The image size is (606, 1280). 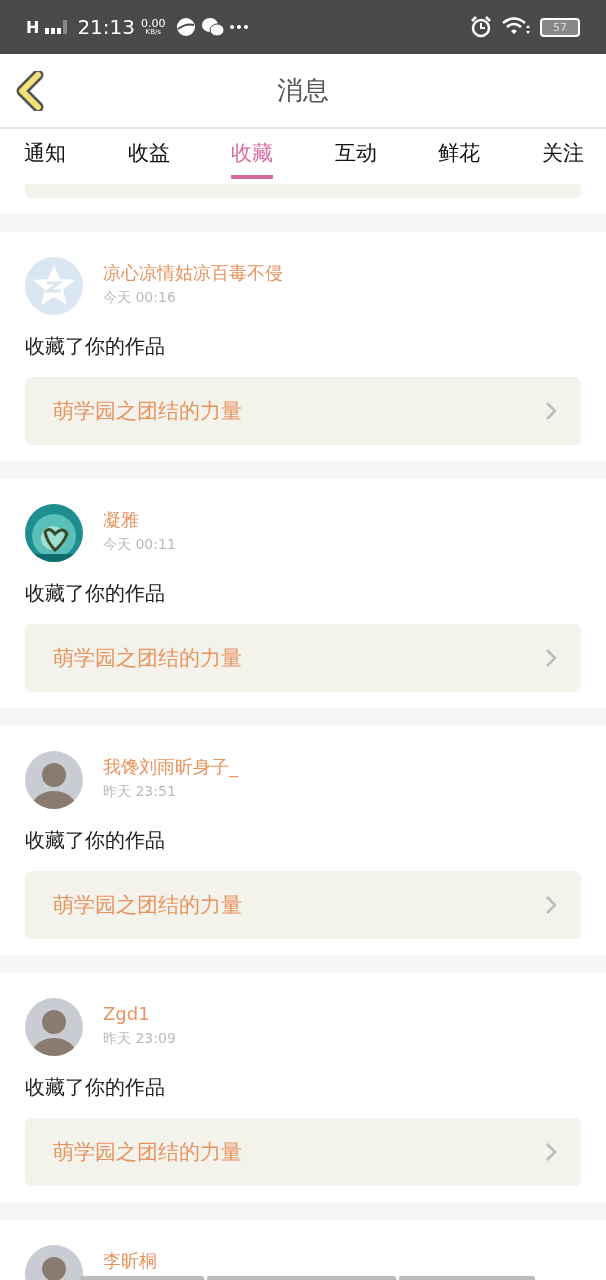 I want to click on user-name: 我馋刘雨昕身子_, so click(x=170, y=767).